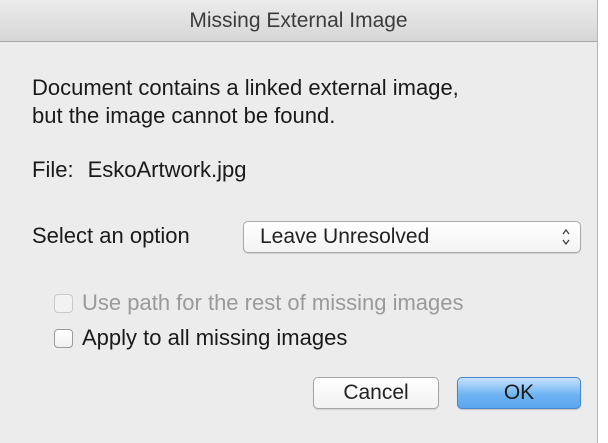 The image size is (608, 443). Describe the element at coordinates (214, 338) in the screenshot. I see `apply-all-label: Apply to all missing images` at that location.